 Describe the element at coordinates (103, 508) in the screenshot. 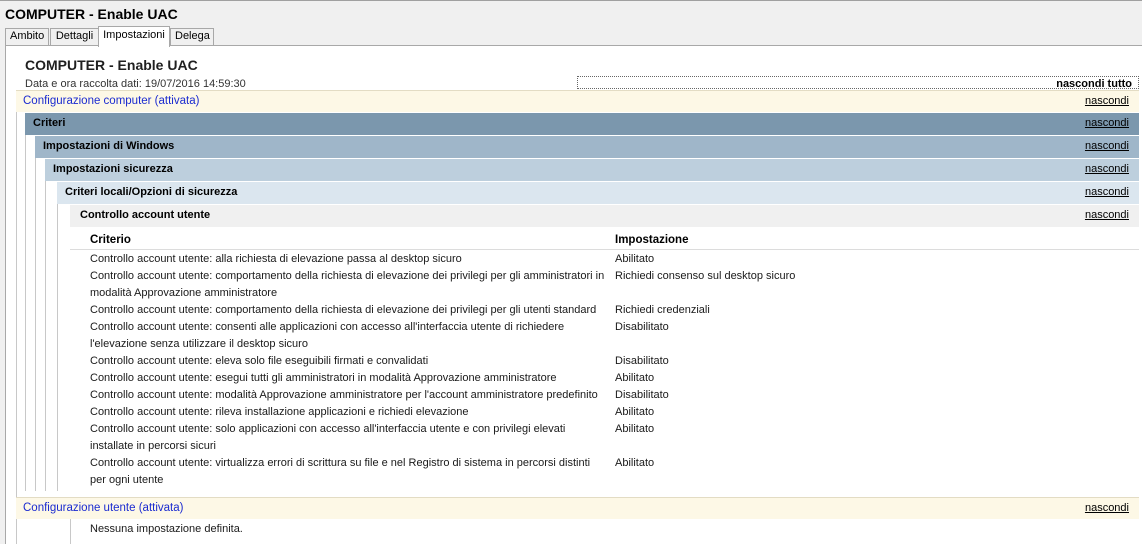

I see `section-user-config-label: Configurazione utente (attivata)` at that location.